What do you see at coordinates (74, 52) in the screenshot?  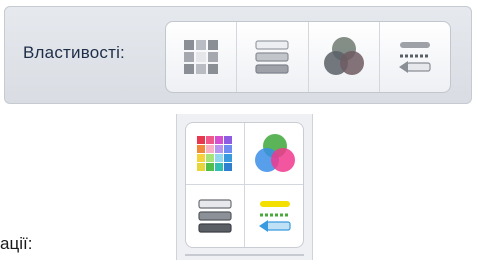 I see `properties-label: Властивості:` at bounding box center [74, 52].